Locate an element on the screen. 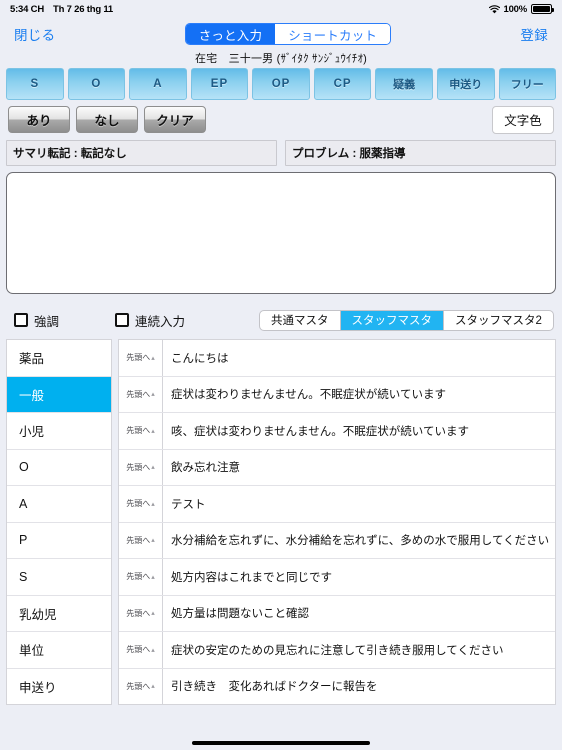 The image size is (562, 750). continuous-input-label: 連続入力 is located at coordinates (160, 321).